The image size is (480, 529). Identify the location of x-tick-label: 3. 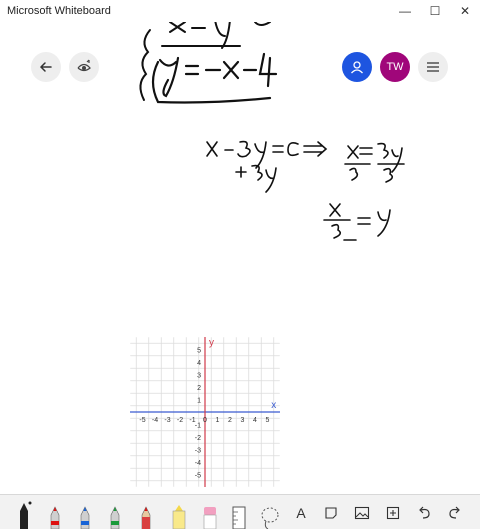
(243, 420).